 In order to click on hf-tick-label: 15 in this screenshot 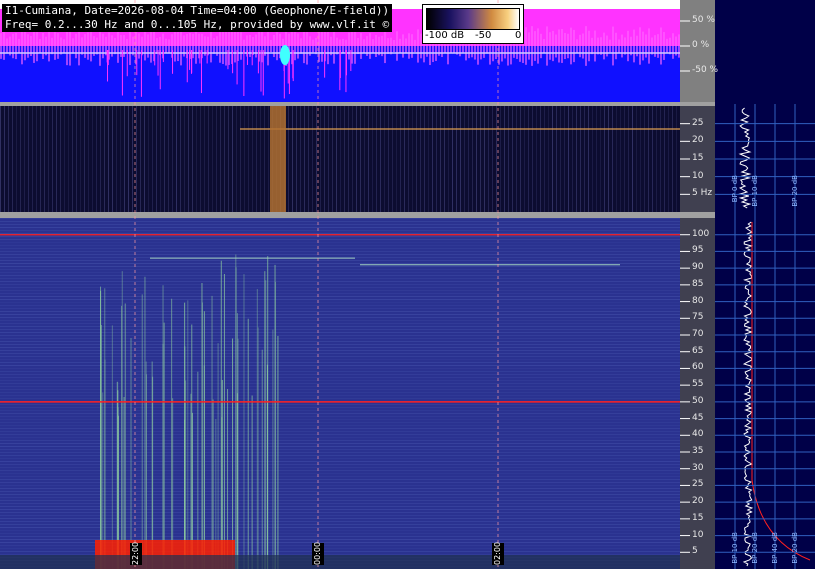, I will do `click(698, 517)`.